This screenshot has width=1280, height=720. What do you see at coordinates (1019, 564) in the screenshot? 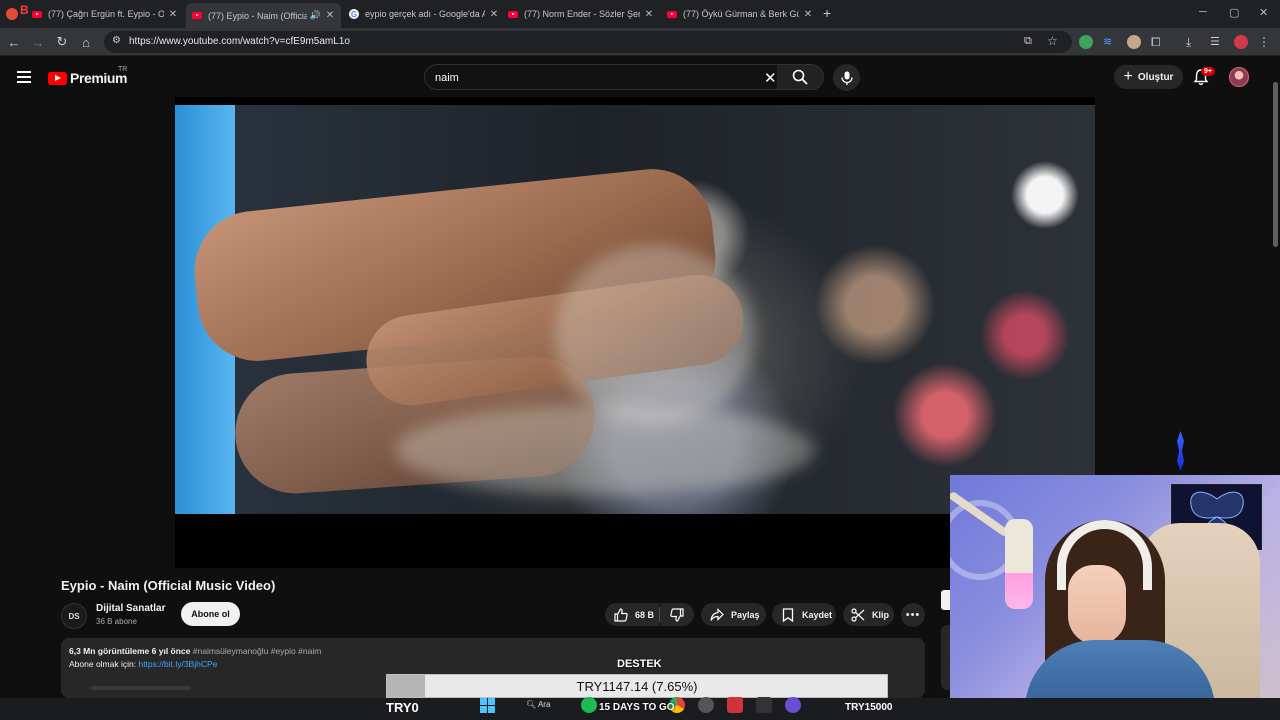
I see `microphone` at bounding box center [1019, 564].